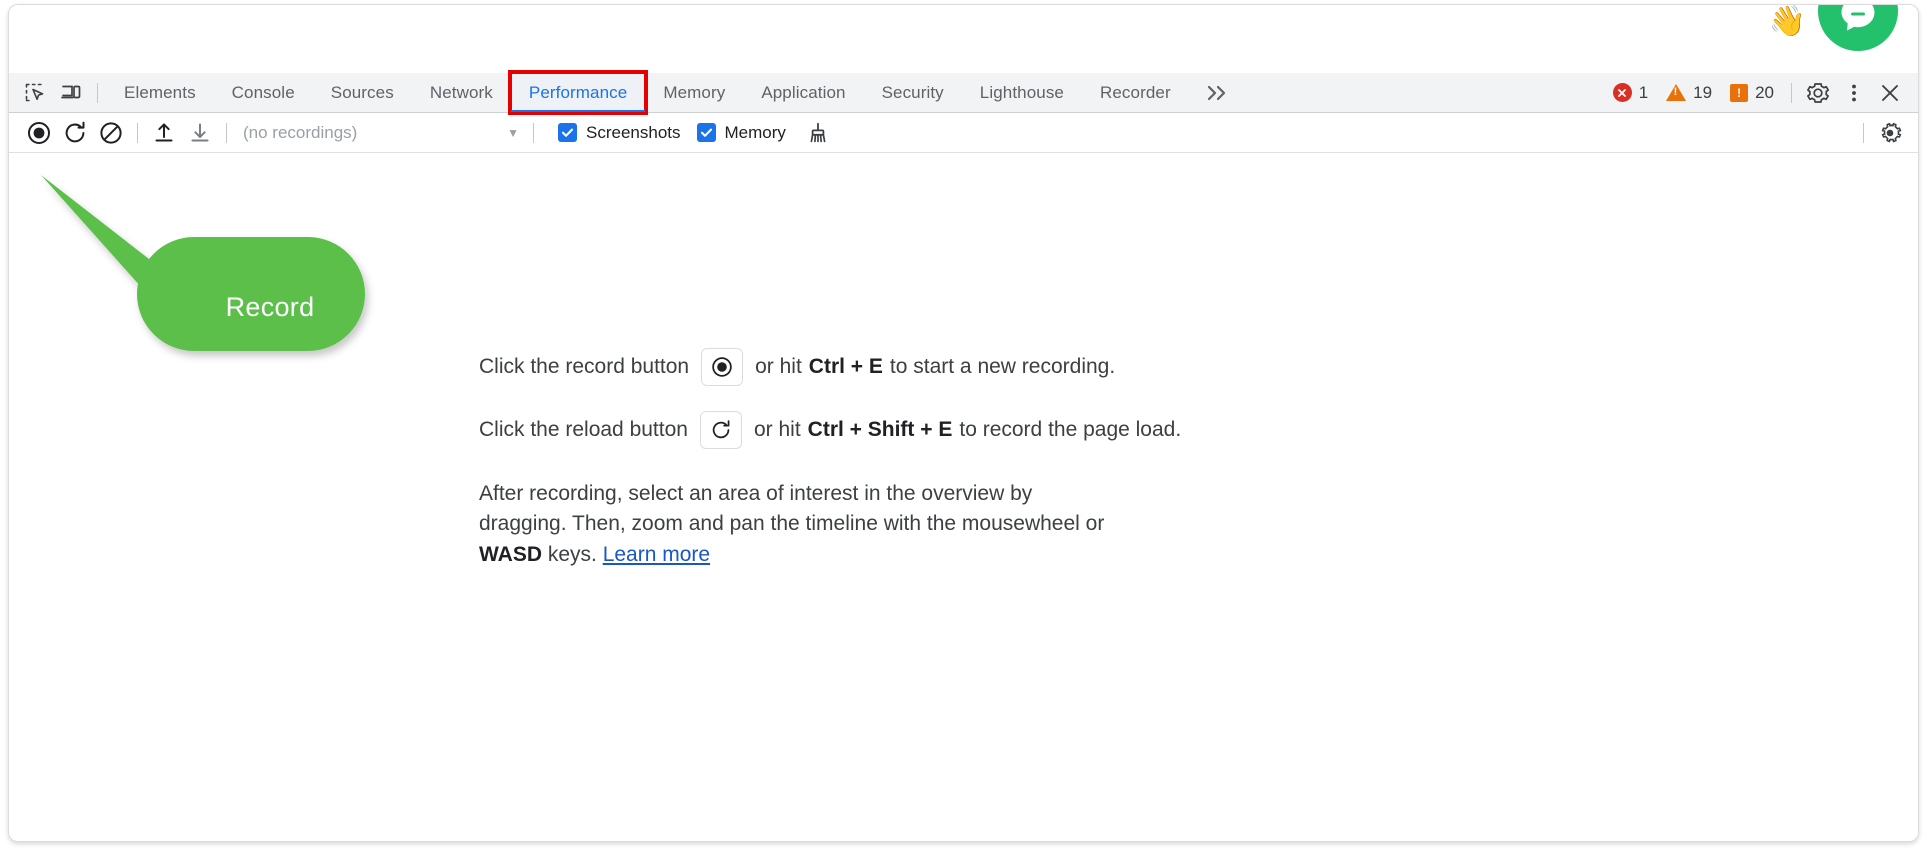 Image resolution: width=1927 pixels, height=851 pixels. What do you see at coordinates (1070, 429) in the screenshot?
I see `reload-instruction-suffix: to record the page load.` at bounding box center [1070, 429].